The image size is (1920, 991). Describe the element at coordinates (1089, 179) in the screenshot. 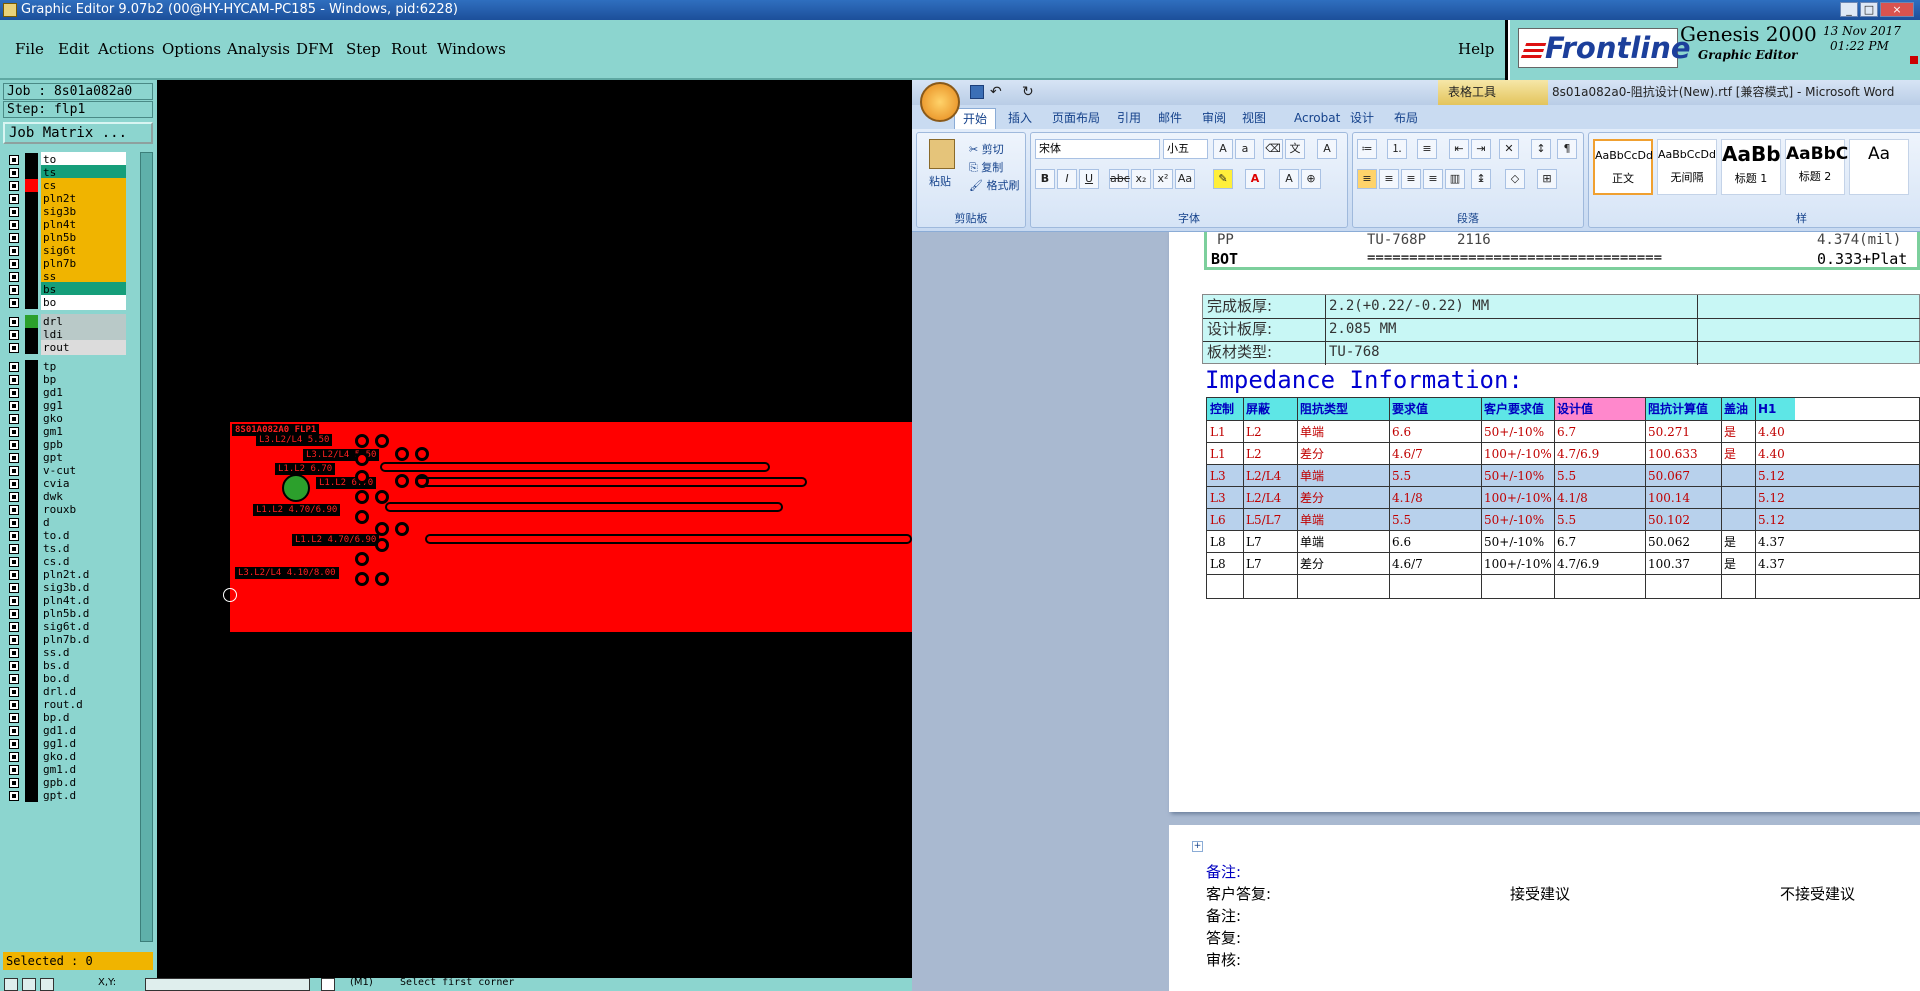

I see `underline-icon: U` at that location.